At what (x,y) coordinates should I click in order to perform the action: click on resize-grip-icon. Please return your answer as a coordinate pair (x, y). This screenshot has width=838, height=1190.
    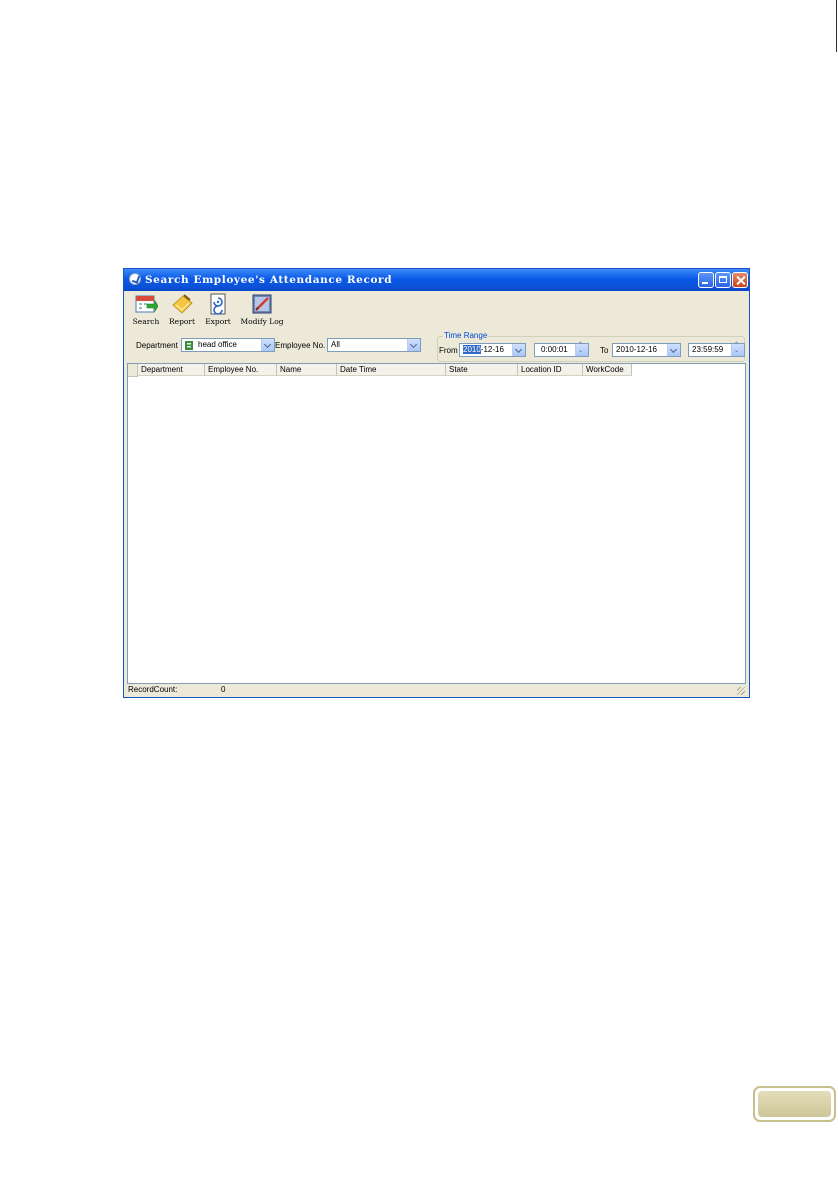
    Looking at the image, I should click on (741, 691).